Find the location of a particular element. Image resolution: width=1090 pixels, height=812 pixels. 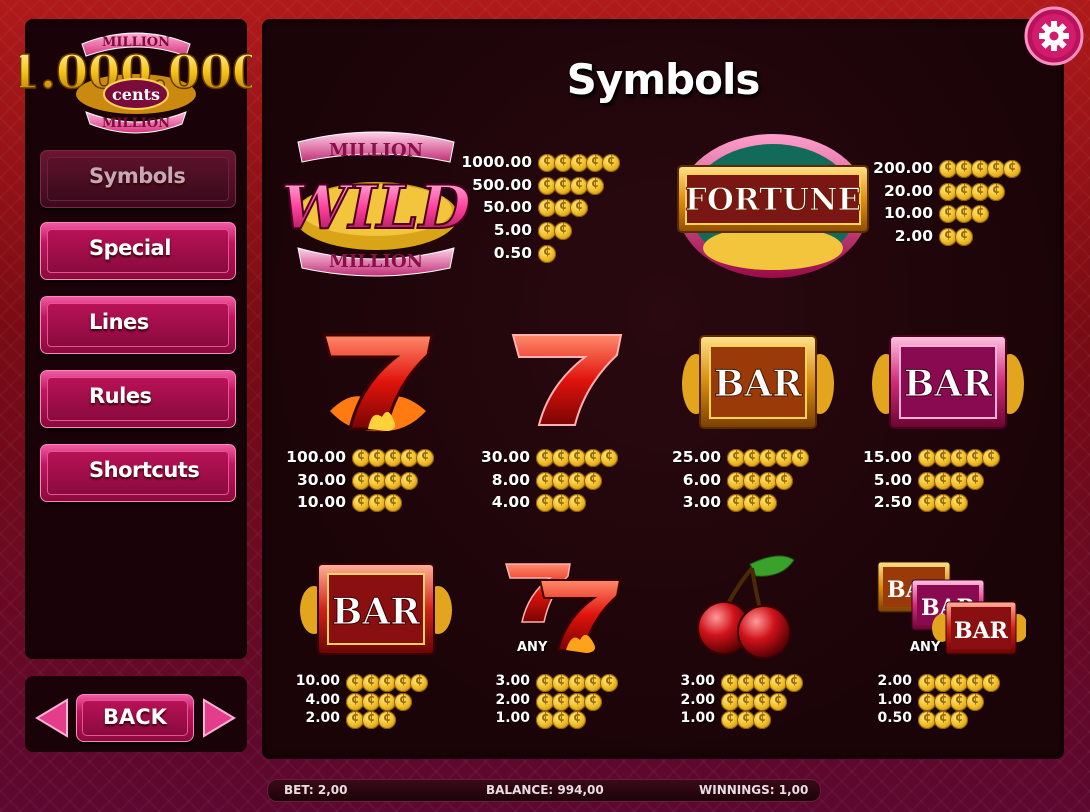

pink-bar-text: BAR is located at coordinates (948, 384).